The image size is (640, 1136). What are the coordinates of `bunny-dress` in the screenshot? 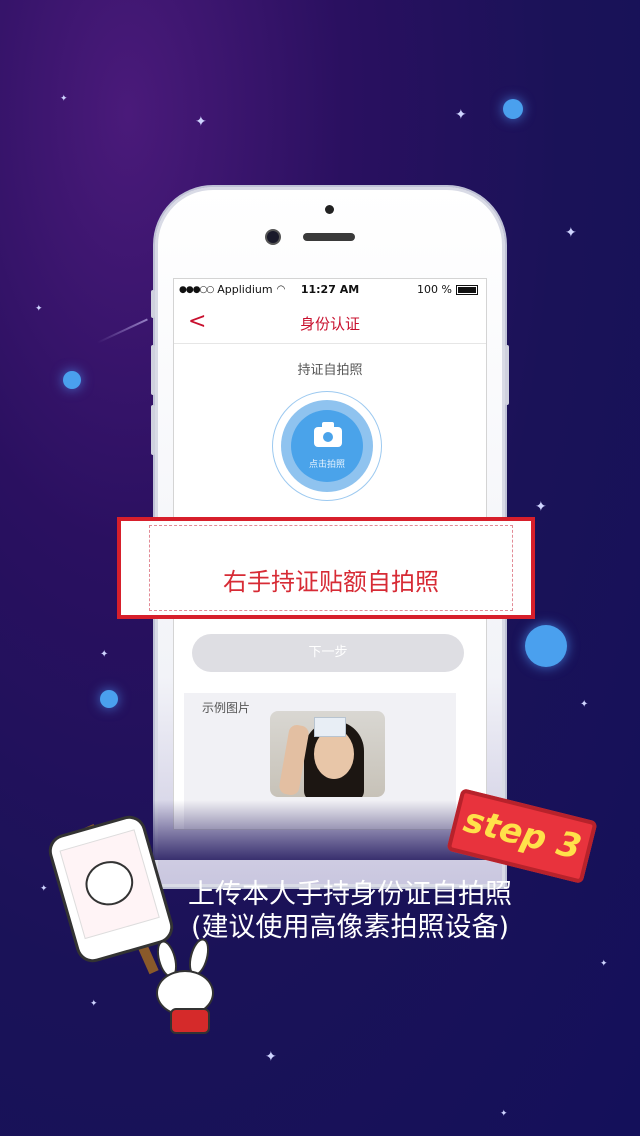 It's located at (190, 1021).